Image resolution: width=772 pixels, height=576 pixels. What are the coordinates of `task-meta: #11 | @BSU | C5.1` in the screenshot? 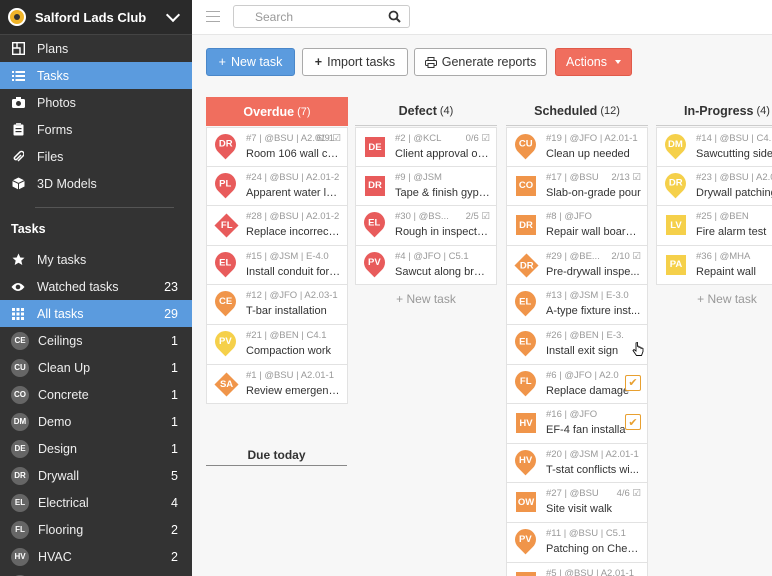 It's located at (586, 533).